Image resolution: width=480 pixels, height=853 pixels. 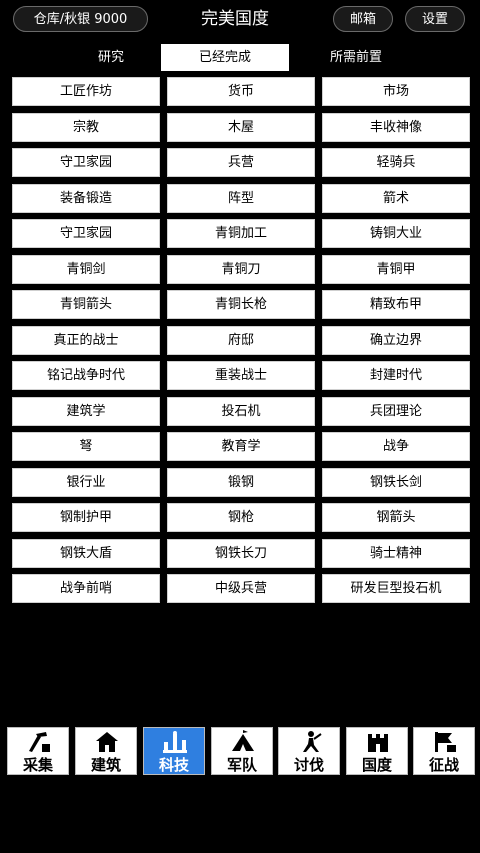 What do you see at coordinates (396, 304) in the screenshot?
I see `tech-item: 精致布甲` at bounding box center [396, 304].